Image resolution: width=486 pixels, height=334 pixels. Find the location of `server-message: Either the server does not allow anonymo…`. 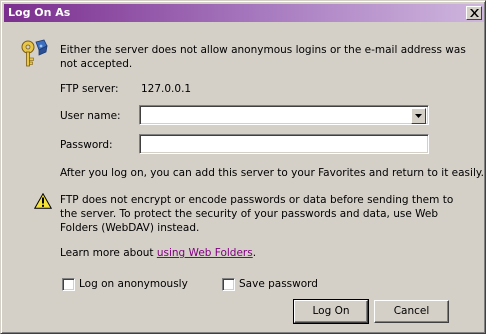

server-message: Either the server does not allow anonymo… is located at coordinates (263, 57).